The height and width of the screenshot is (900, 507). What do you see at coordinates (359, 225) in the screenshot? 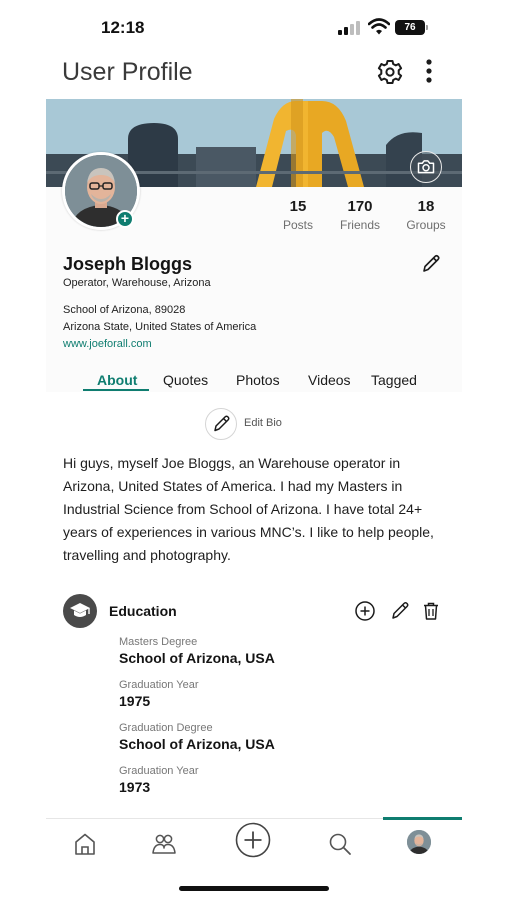
I see `stat-friends-label: Friends` at bounding box center [359, 225].